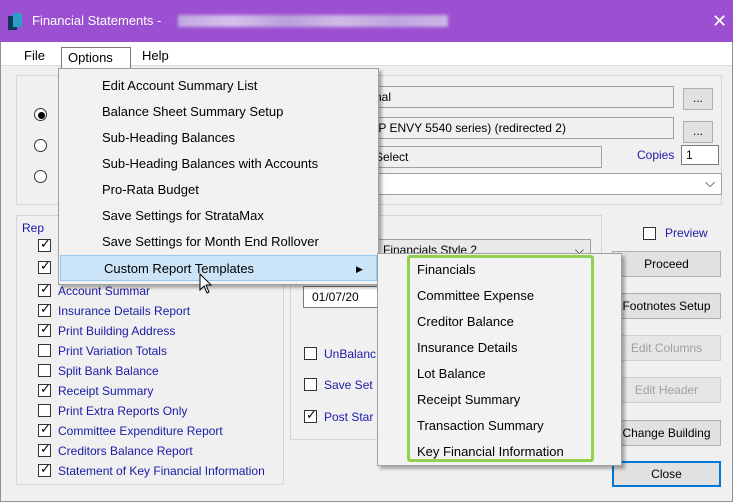 The height and width of the screenshot is (502, 733). I want to click on label-print-building-address: Print Building Address, so click(117, 331).